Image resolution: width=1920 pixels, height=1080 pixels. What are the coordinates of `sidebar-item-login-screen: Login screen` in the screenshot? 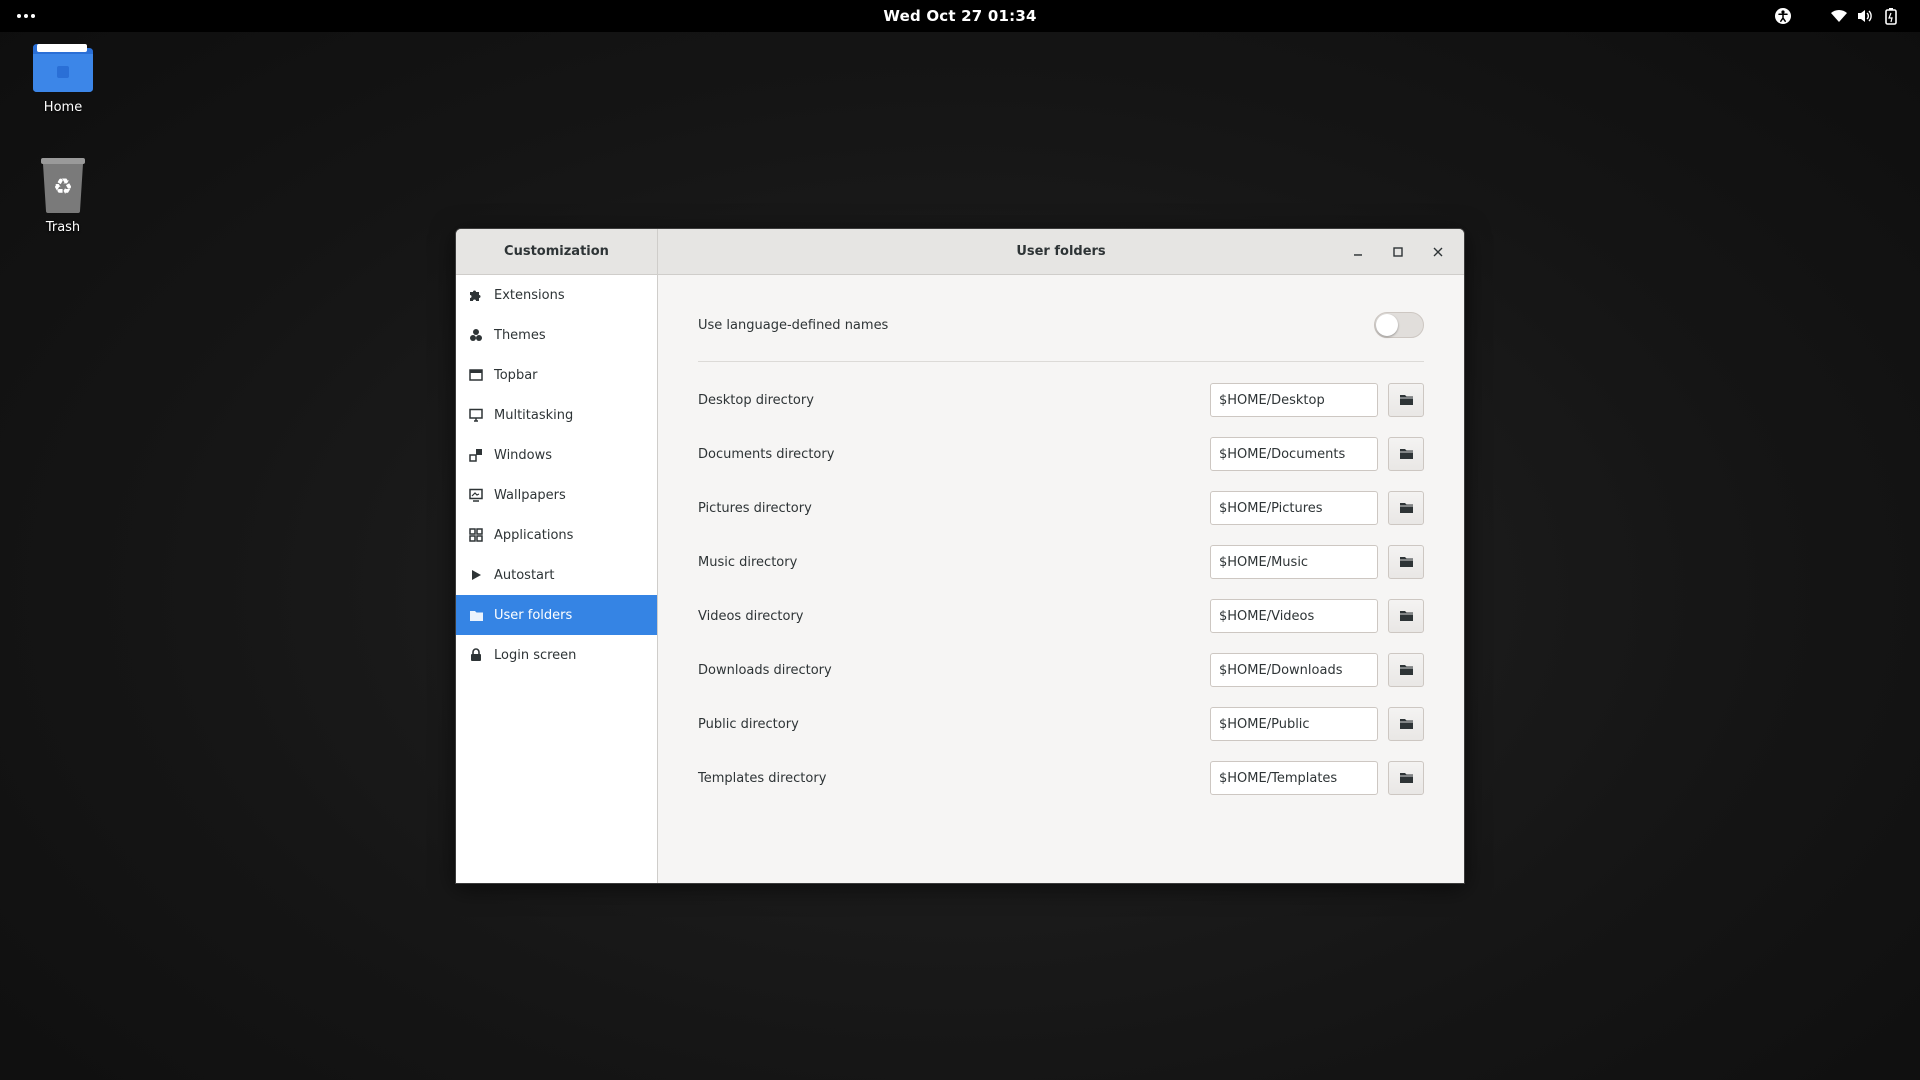 It's located at (556, 655).